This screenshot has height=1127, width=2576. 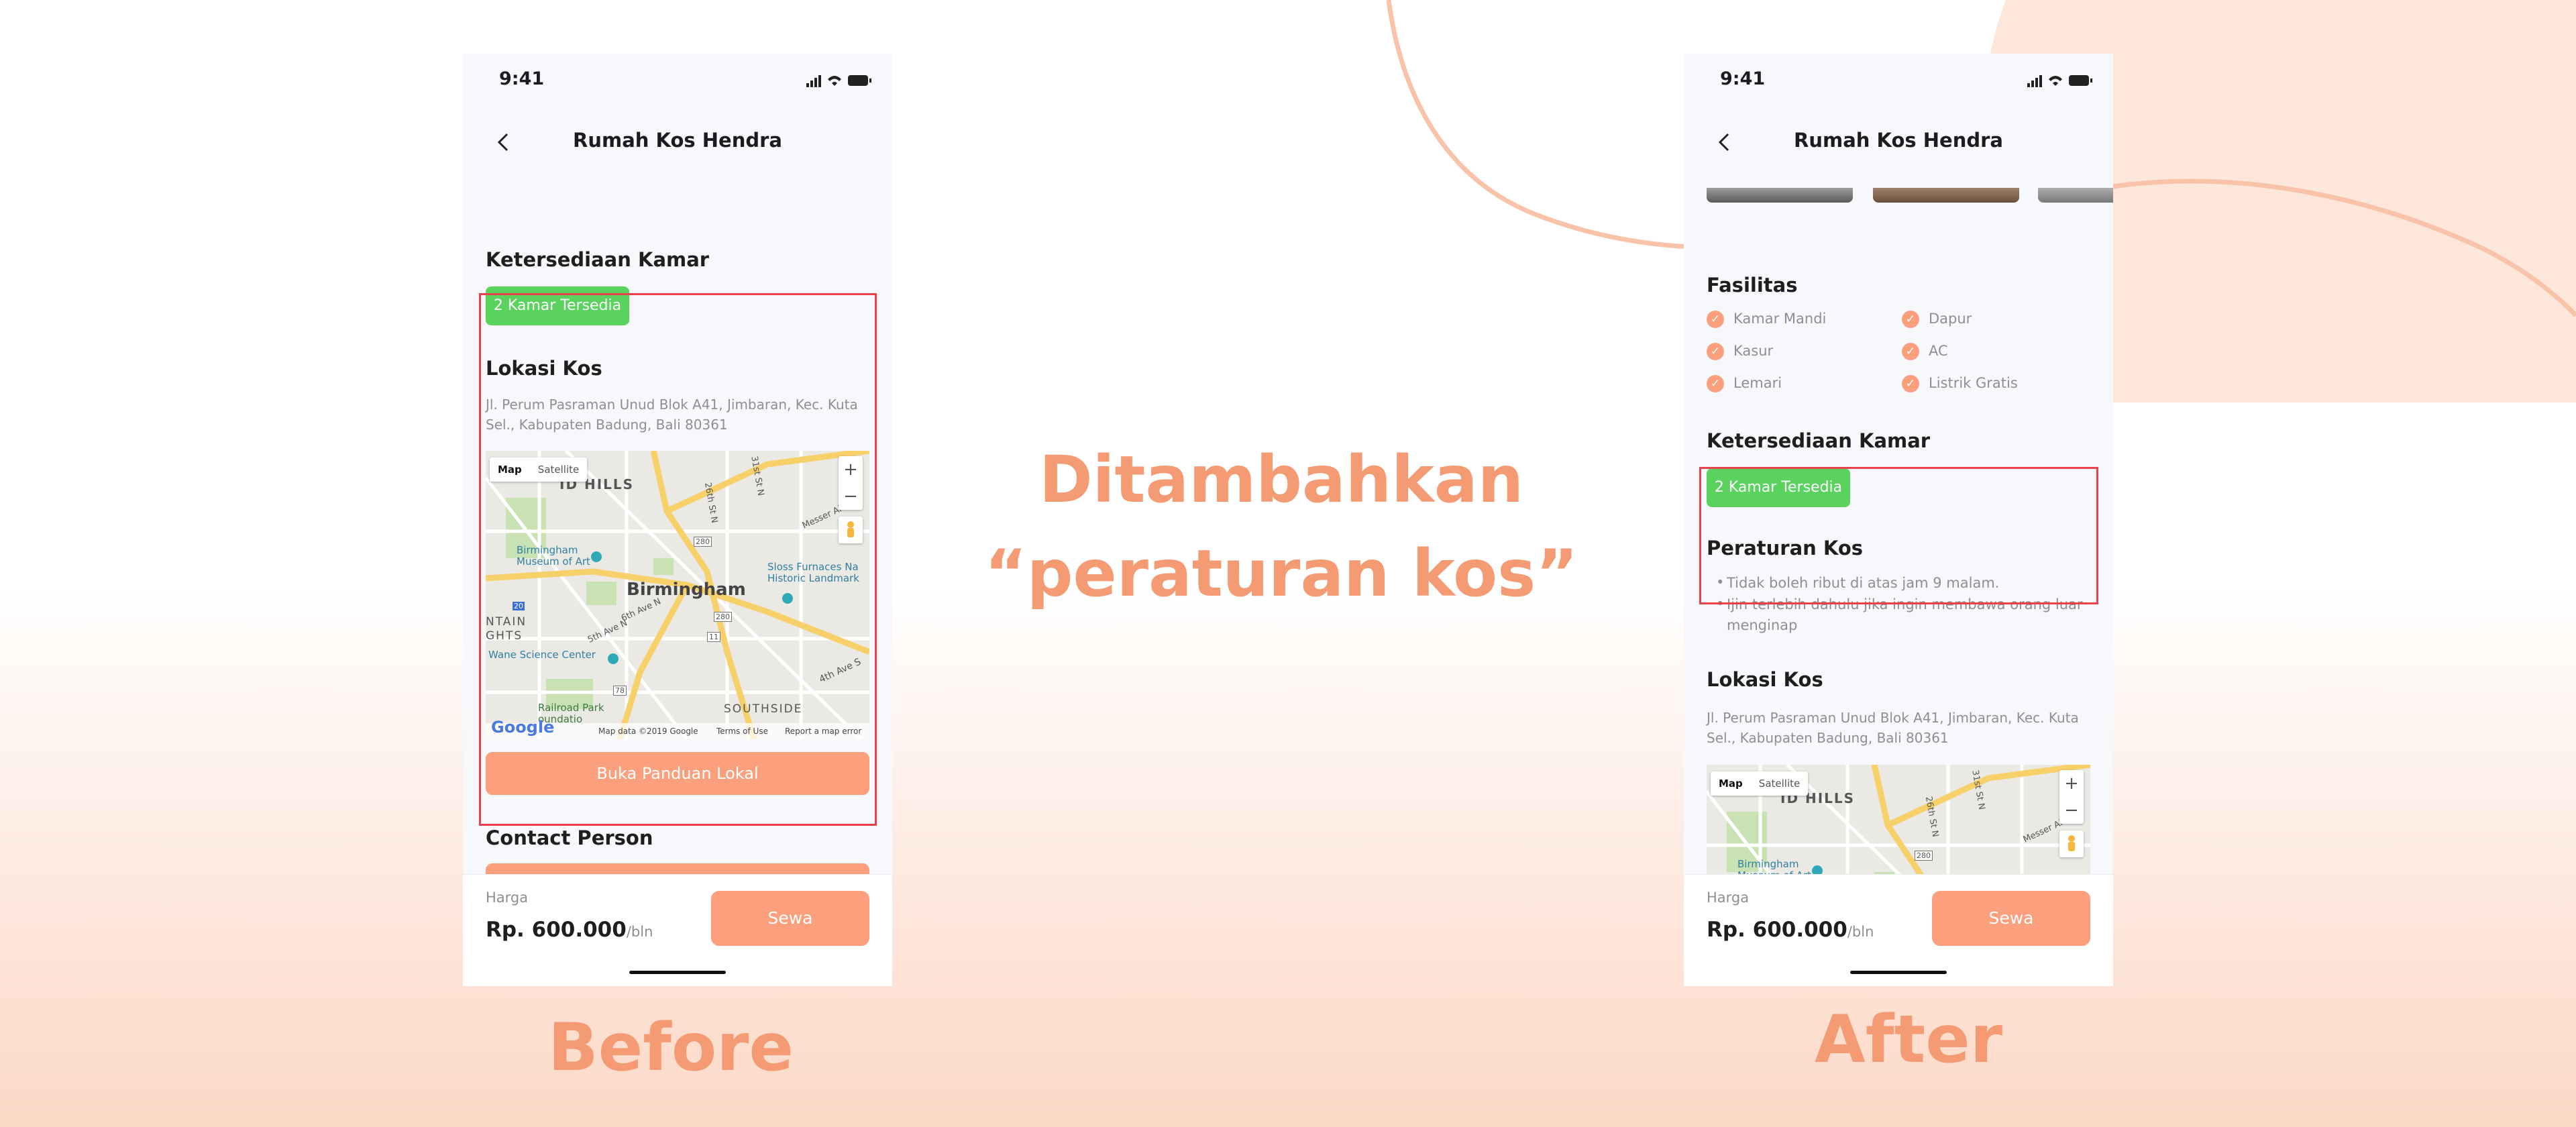 What do you see at coordinates (2071, 843) in the screenshot?
I see `pegman-icon` at bounding box center [2071, 843].